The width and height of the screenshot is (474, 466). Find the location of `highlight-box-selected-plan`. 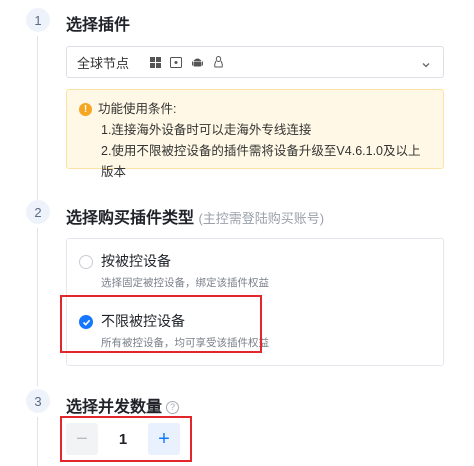

highlight-box-selected-plan is located at coordinates (161, 324).